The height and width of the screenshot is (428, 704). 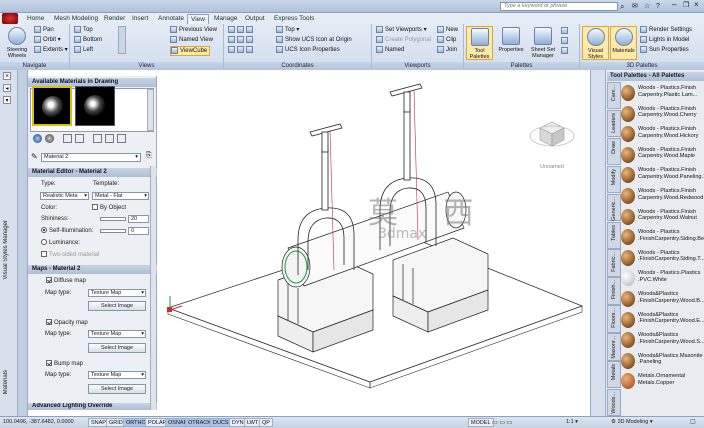 What do you see at coordinates (614, 235) in the screenshot?
I see `tool-palette-tab: Tables` at bounding box center [614, 235].